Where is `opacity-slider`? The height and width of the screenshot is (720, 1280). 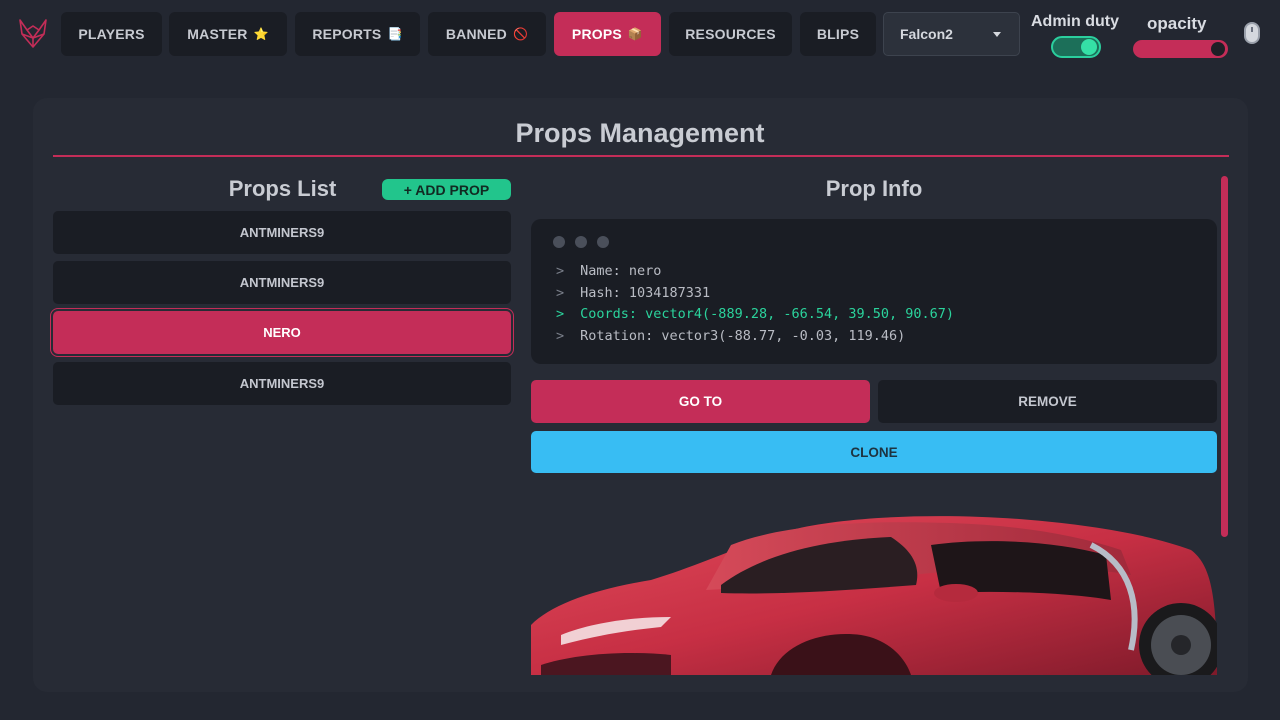 opacity-slider is located at coordinates (1180, 49).